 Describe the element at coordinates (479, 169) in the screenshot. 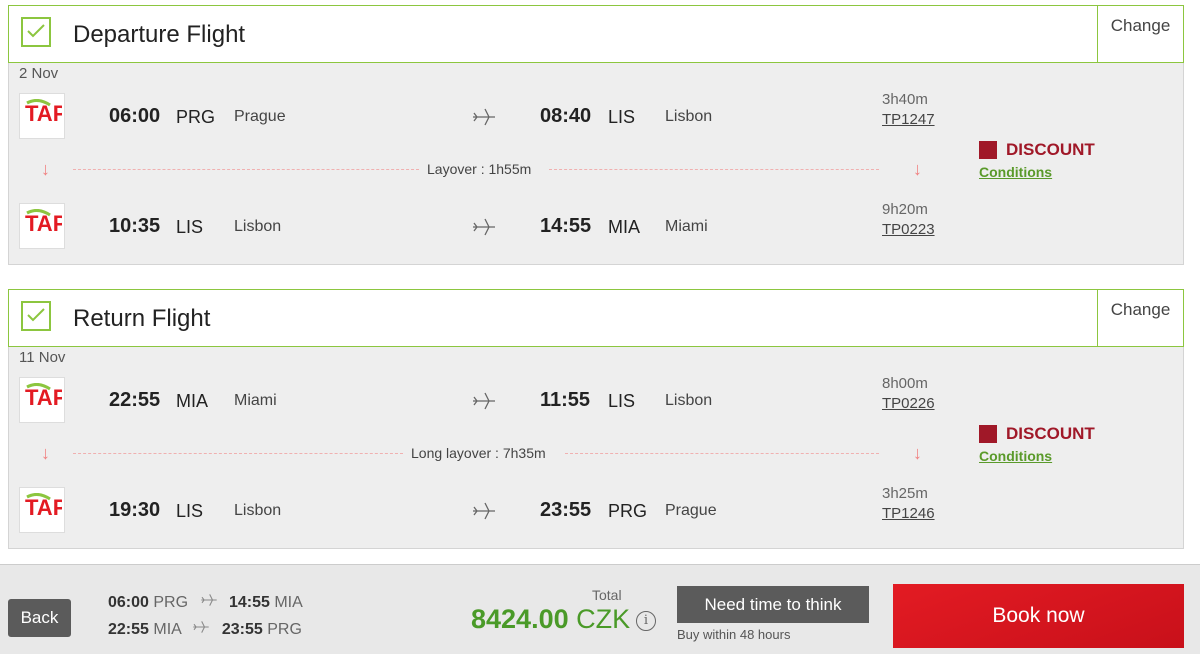

I see `layover-duration: Layover : 1h55m` at that location.